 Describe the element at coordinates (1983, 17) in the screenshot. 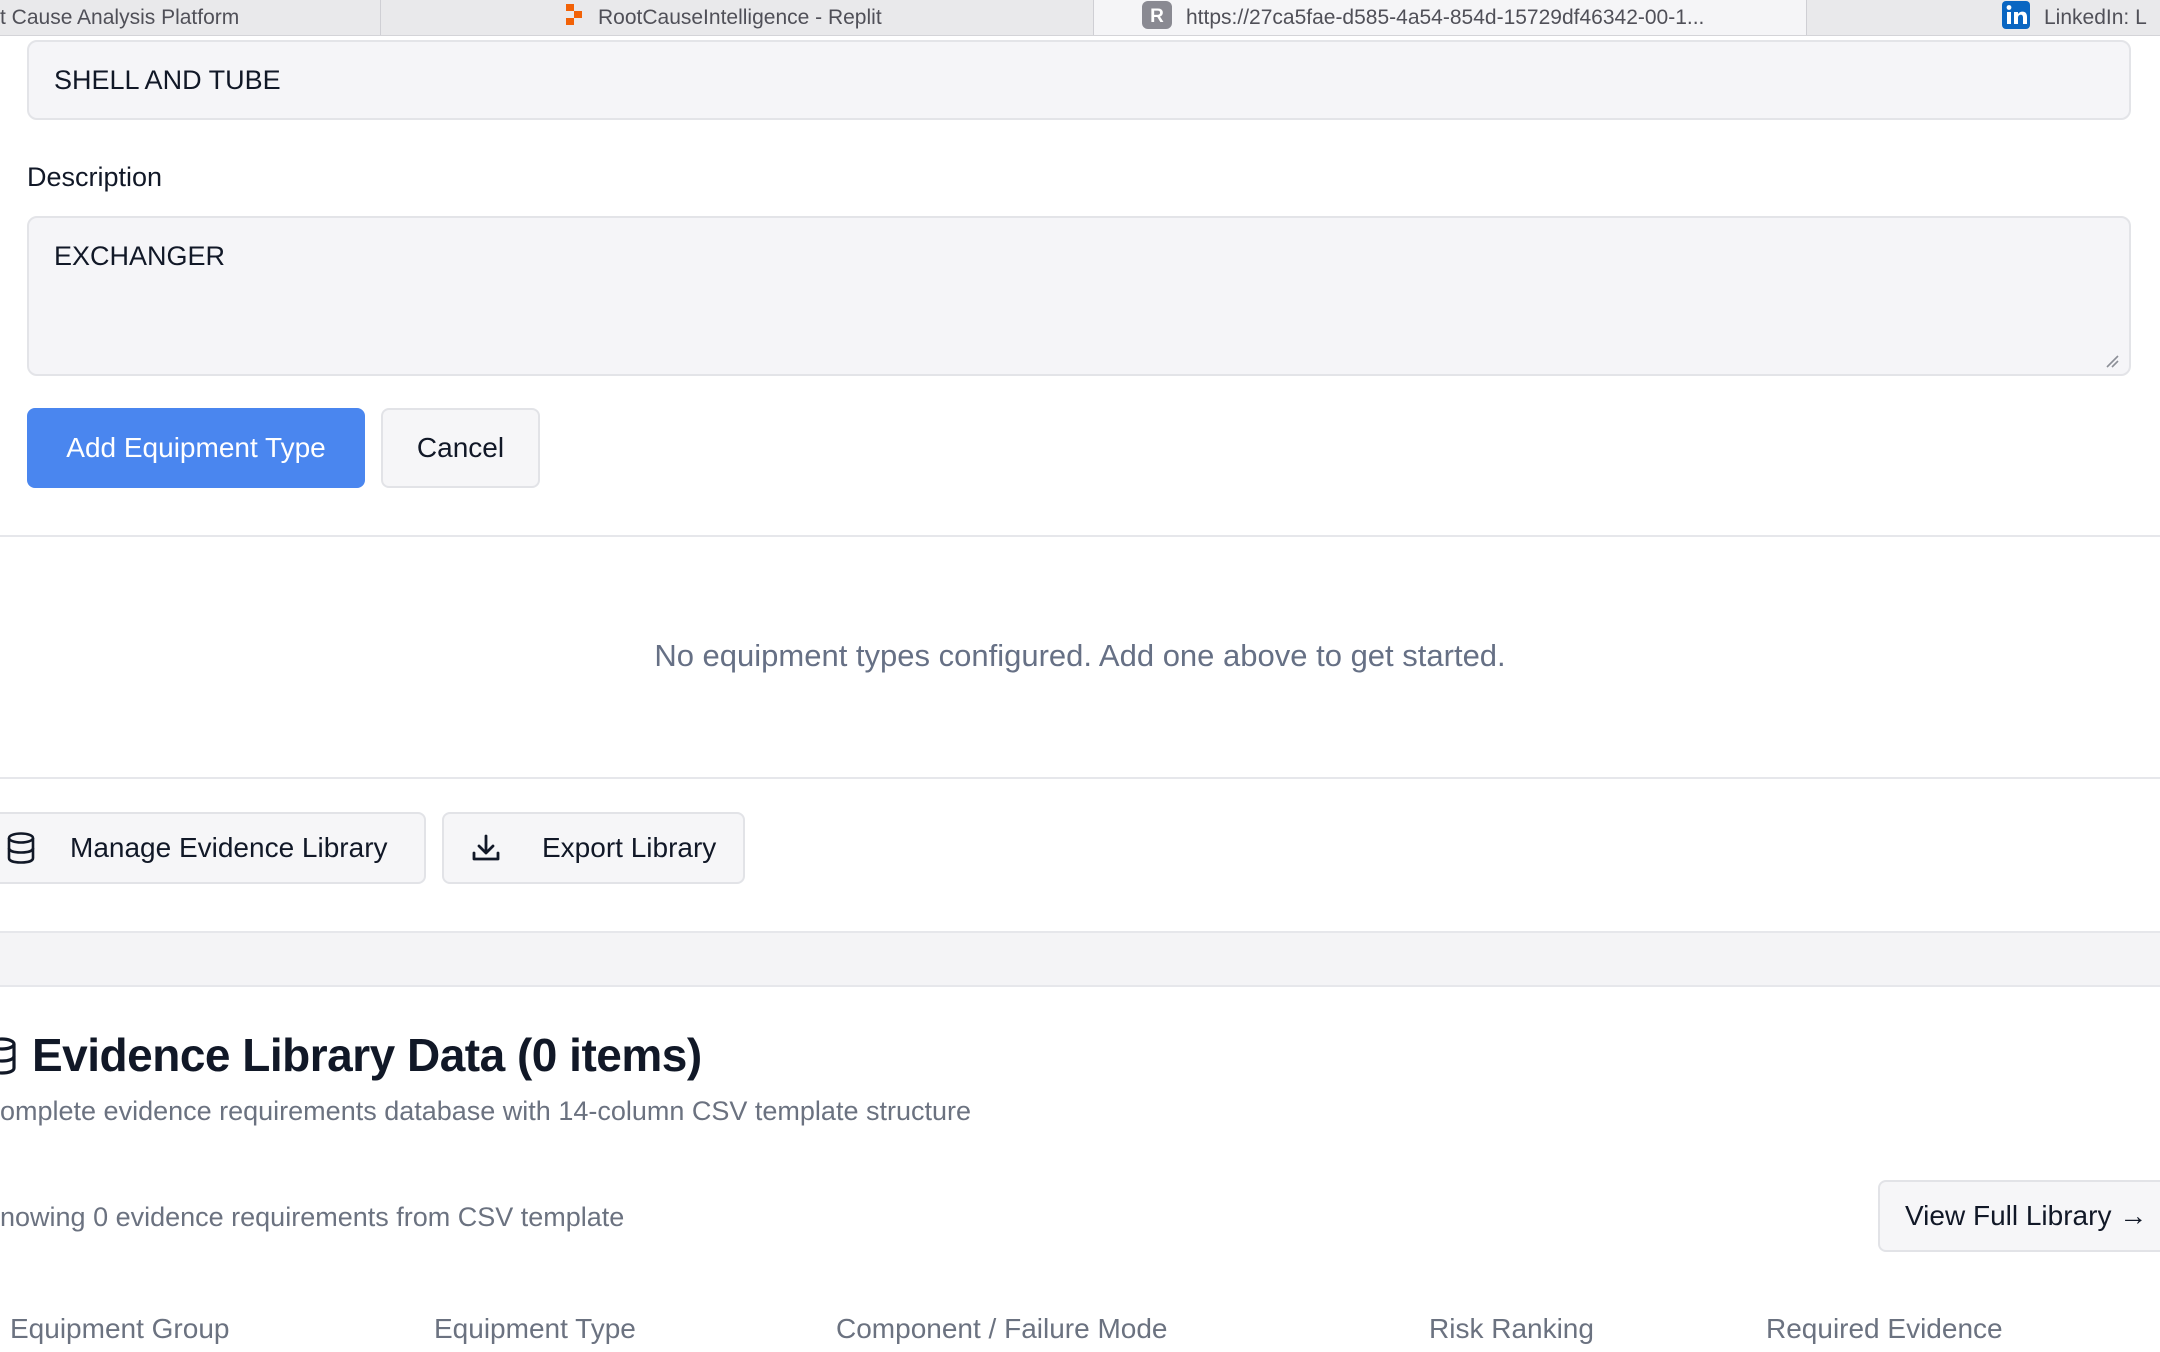

I see `browser-tab-linkedin: LinkedIn: L` at that location.